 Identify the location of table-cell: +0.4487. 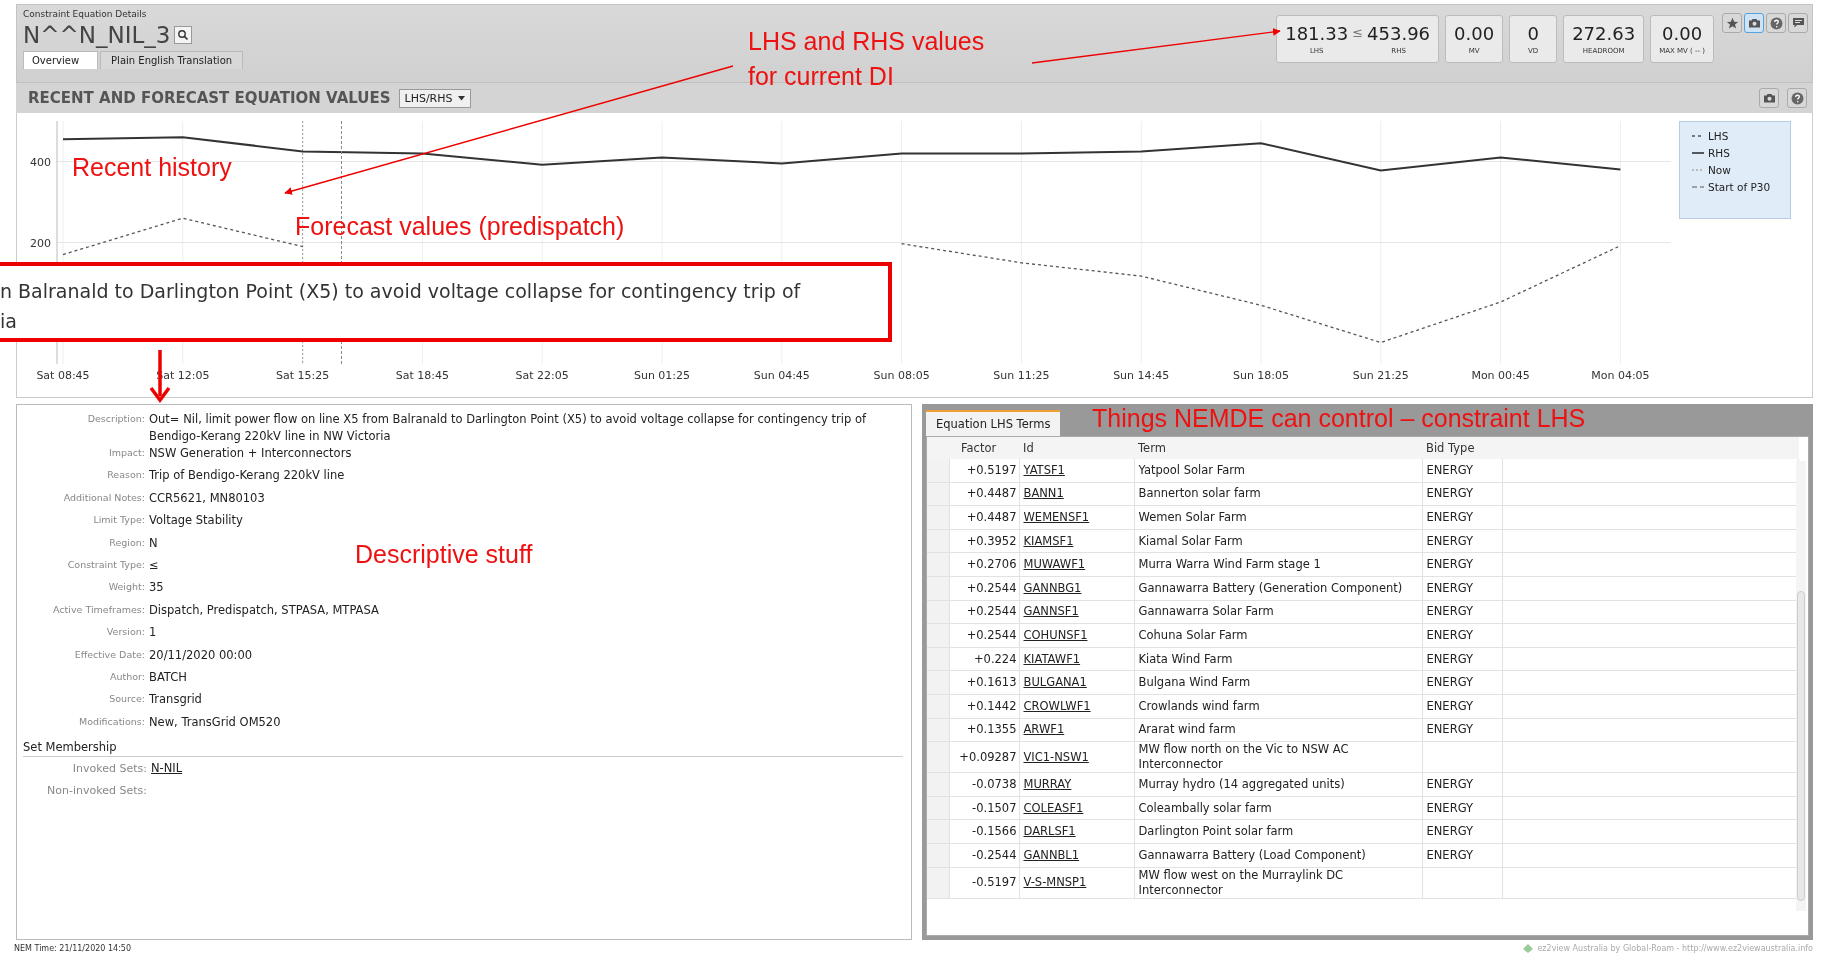
(984, 517).